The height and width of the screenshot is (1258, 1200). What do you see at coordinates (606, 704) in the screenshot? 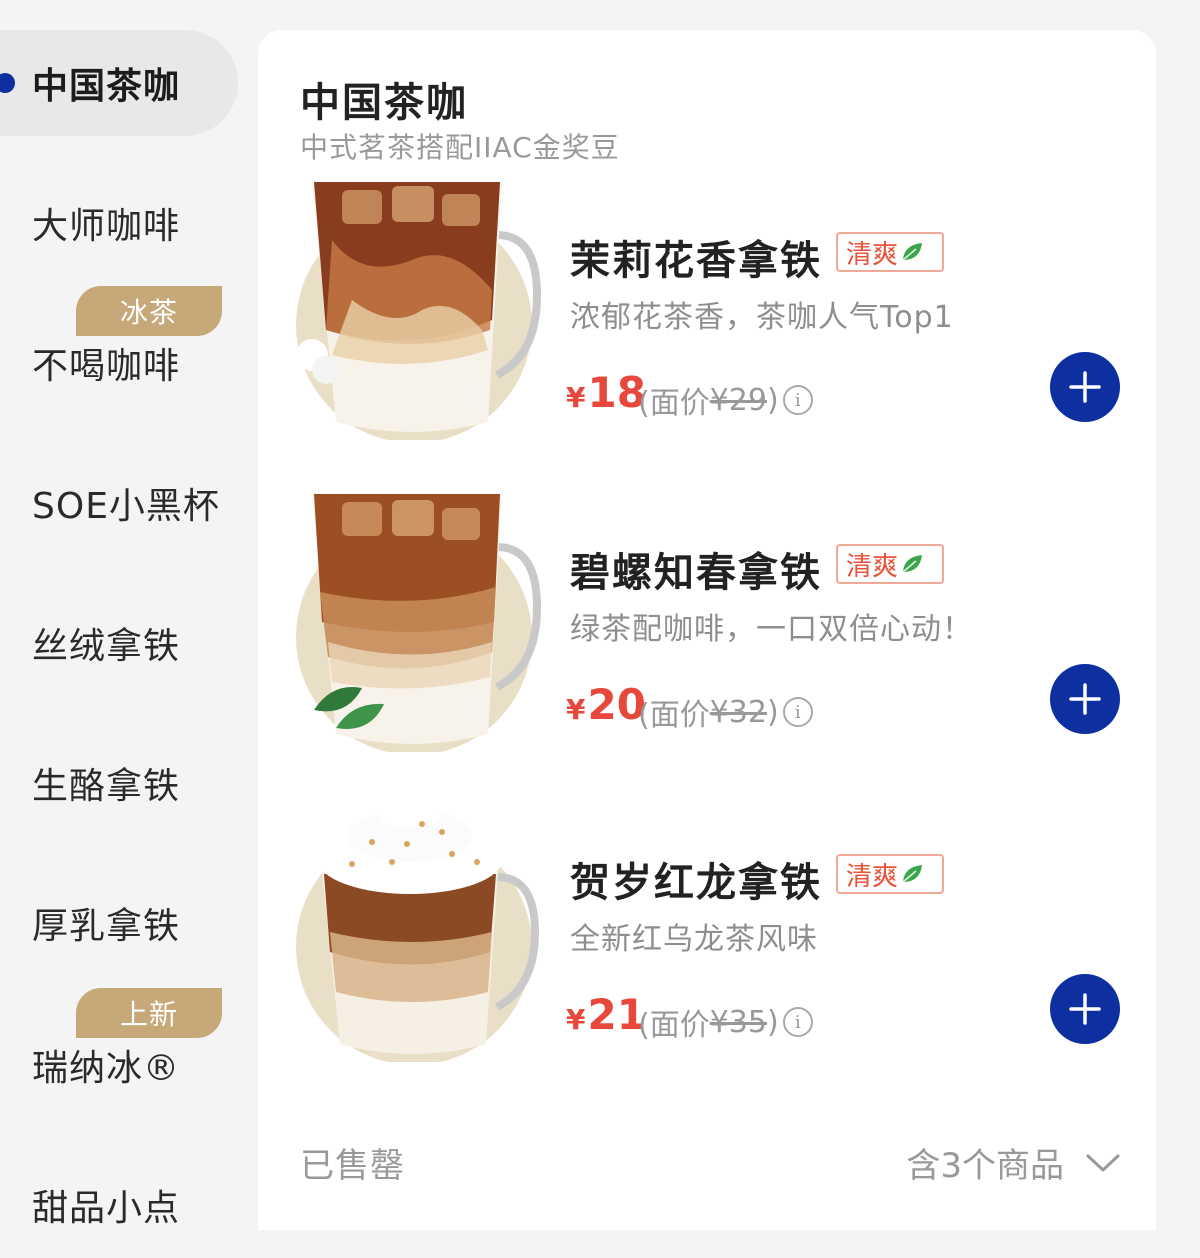
I see `product-price: ¥20` at bounding box center [606, 704].